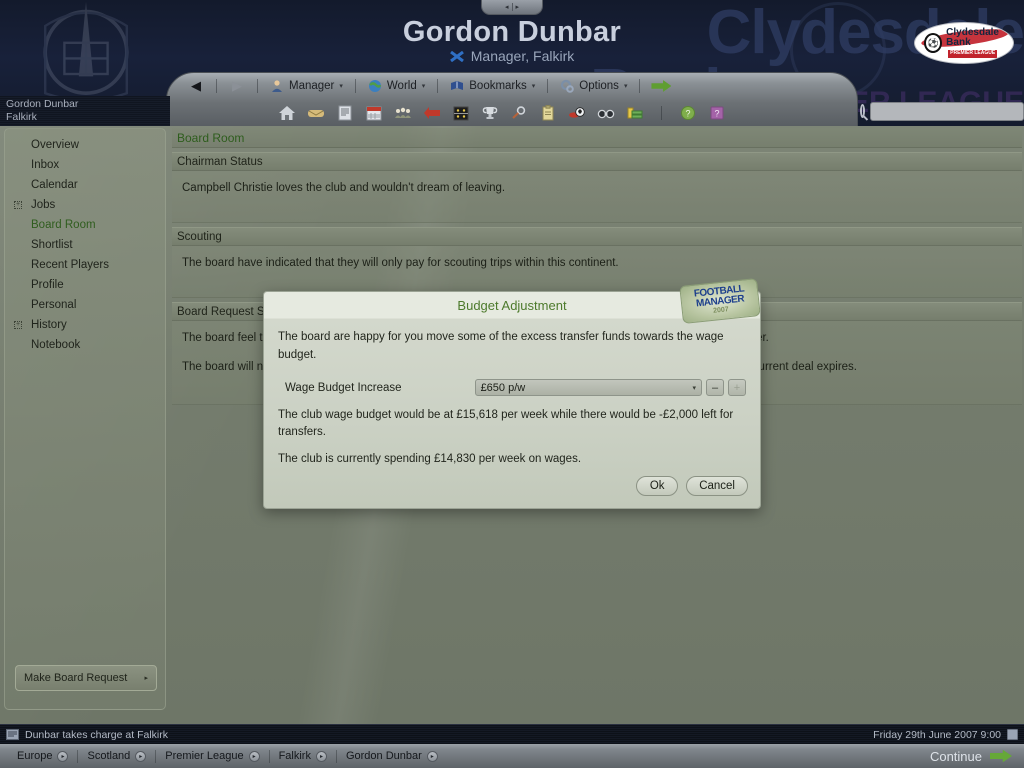 The image size is (1024, 768). Describe the element at coordinates (403, 113) in the screenshot. I see `squad-players-icon` at that location.